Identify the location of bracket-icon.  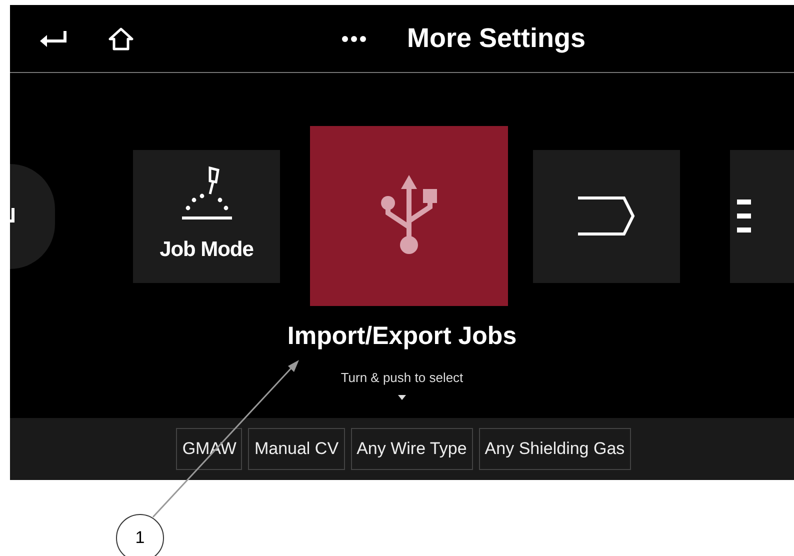
(607, 216).